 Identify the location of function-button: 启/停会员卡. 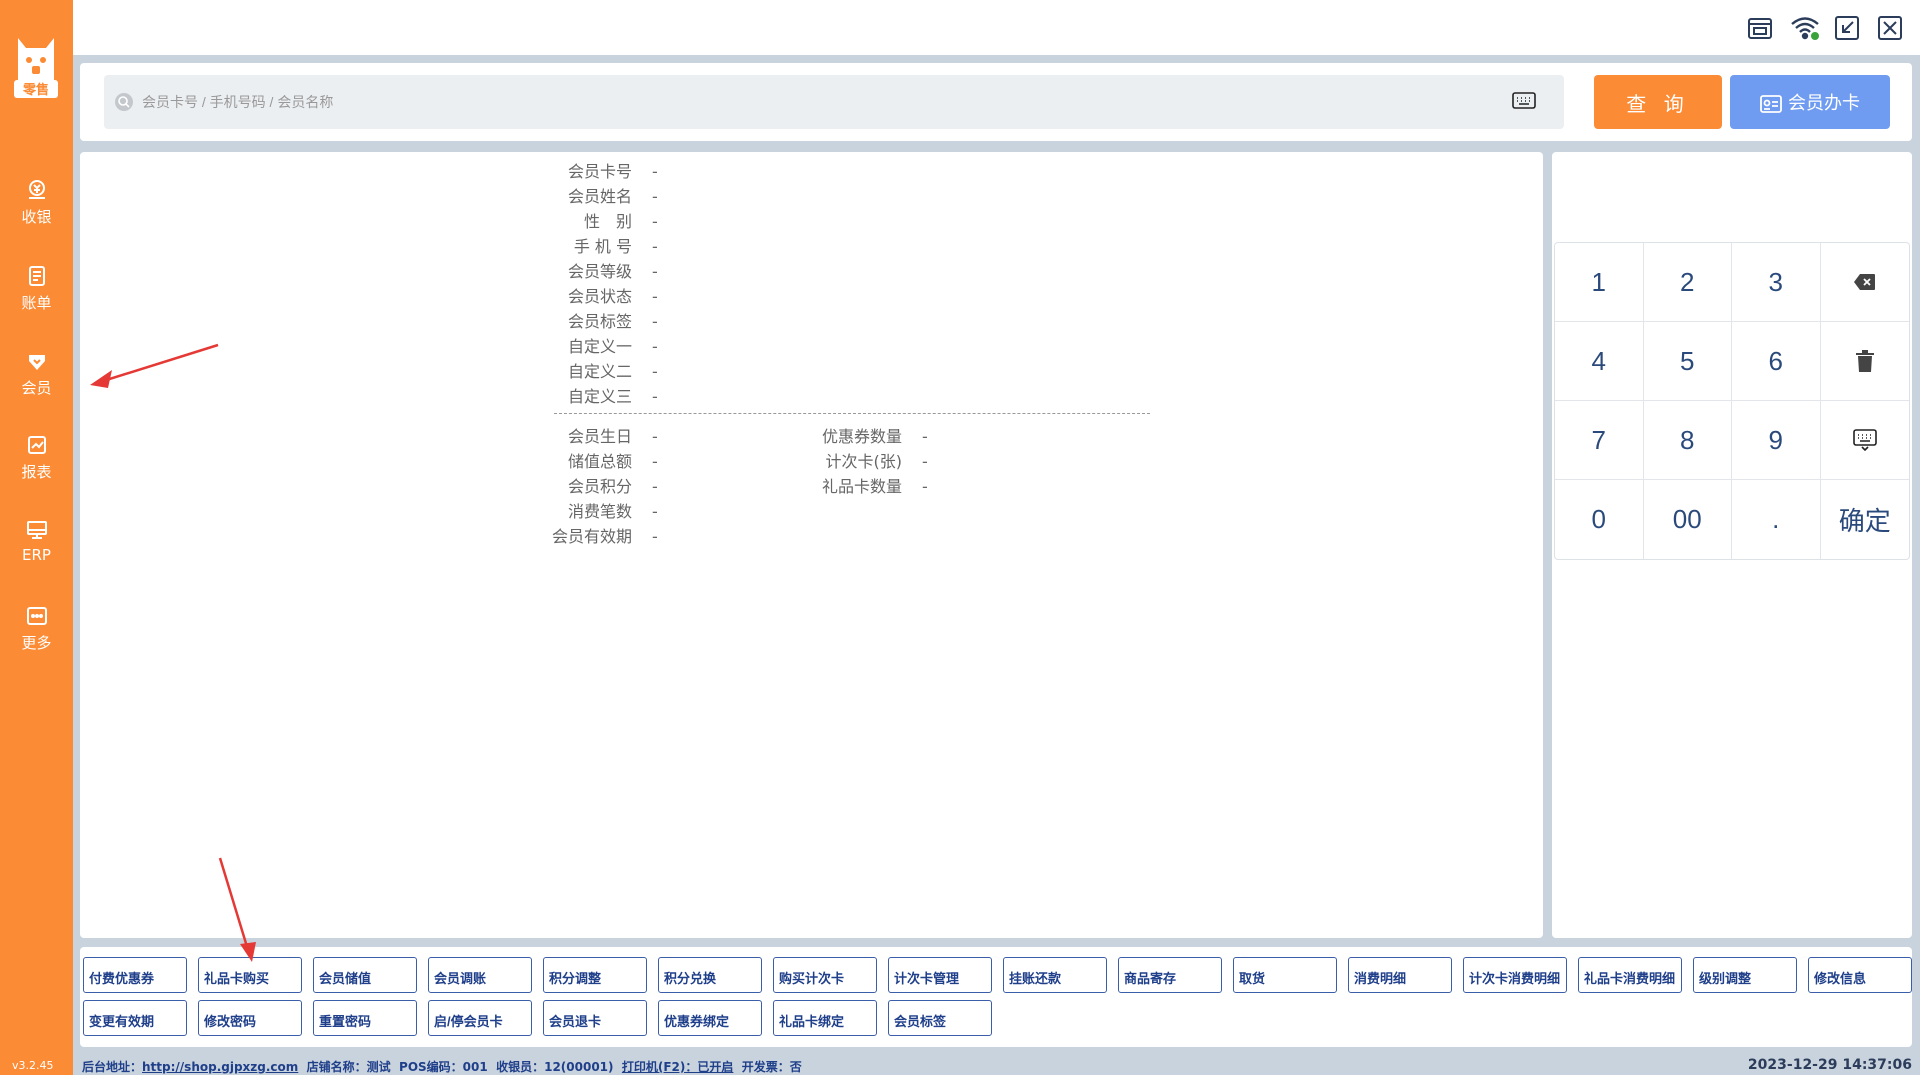
(480, 1018).